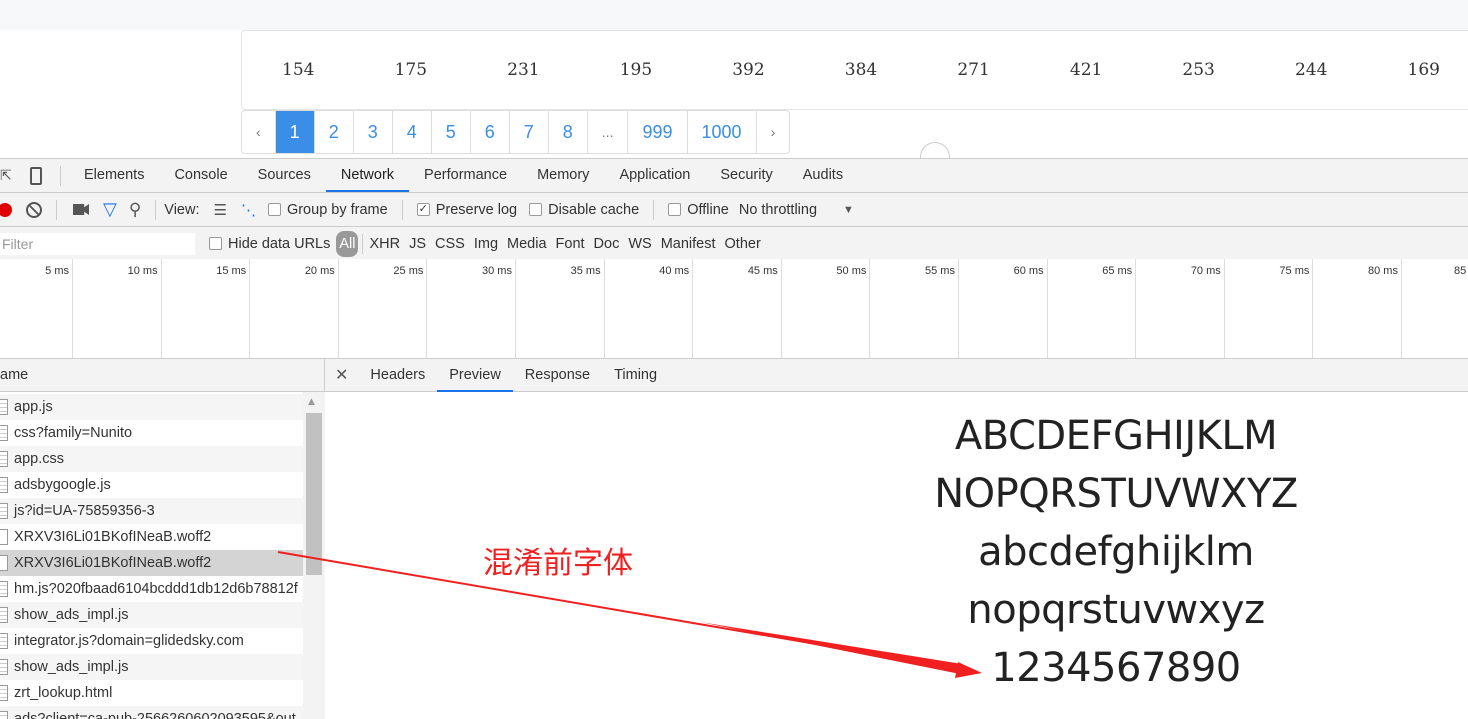  I want to click on offline-checkbox, so click(675, 209).